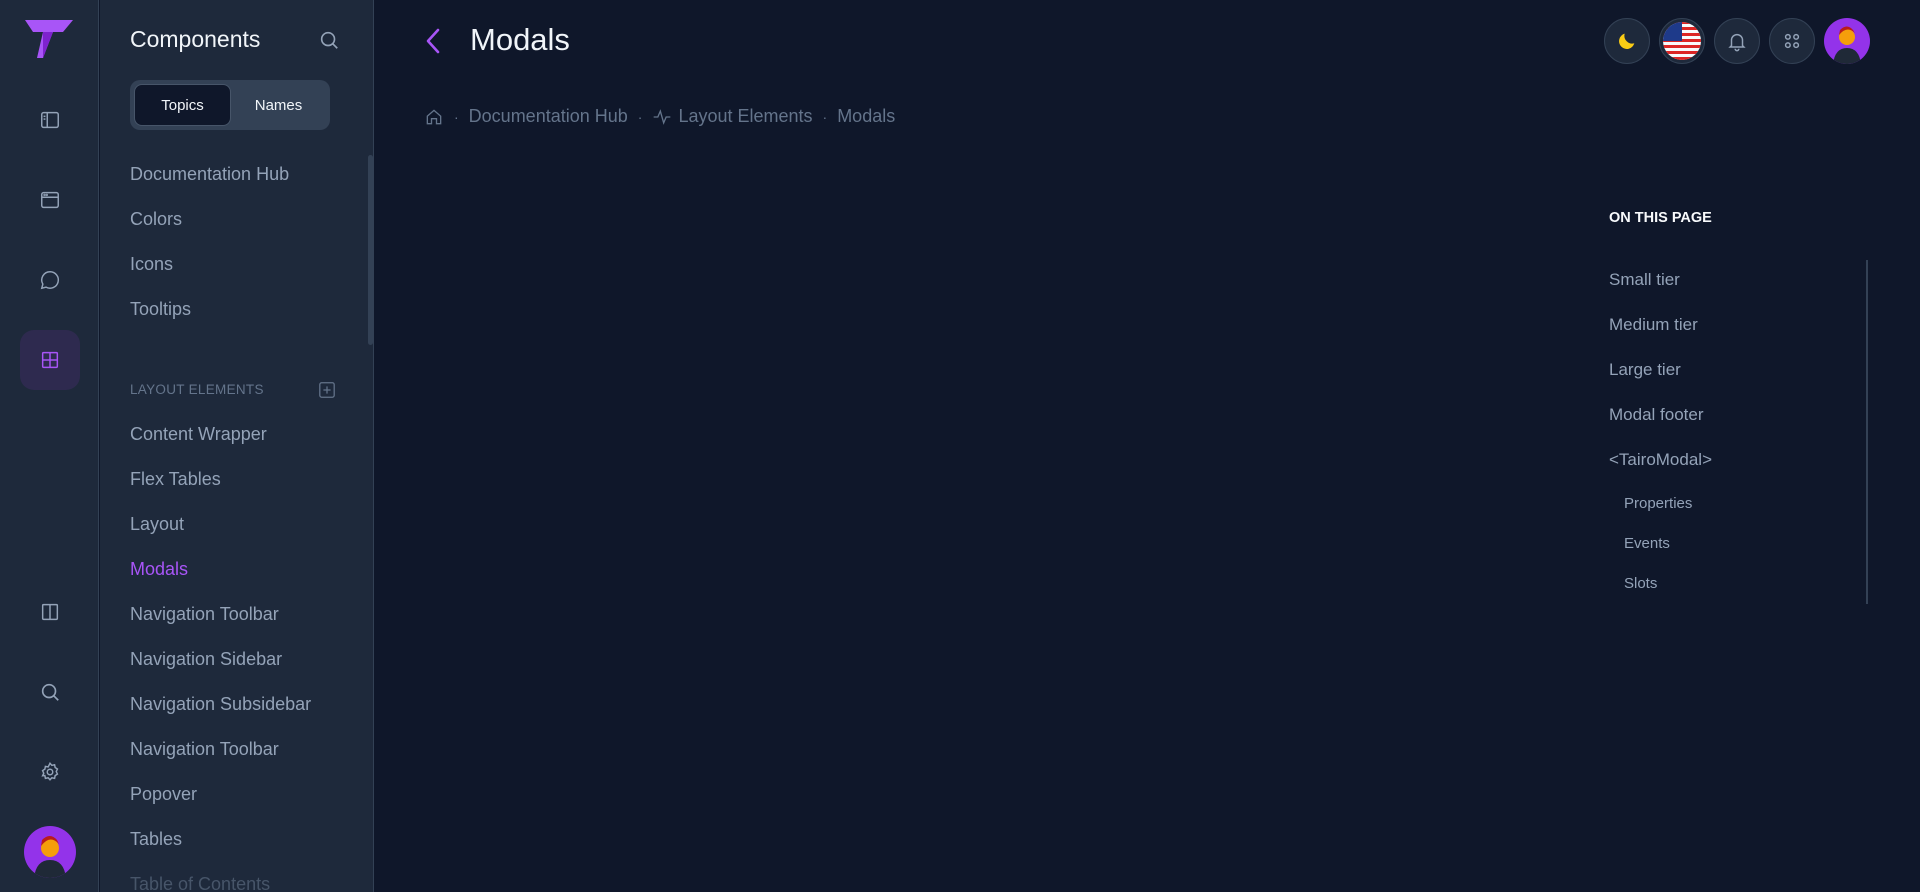 Image resolution: width=1920 pixels, height=892 pixels. I want to click on grid-icon-button, so click(50, 360).